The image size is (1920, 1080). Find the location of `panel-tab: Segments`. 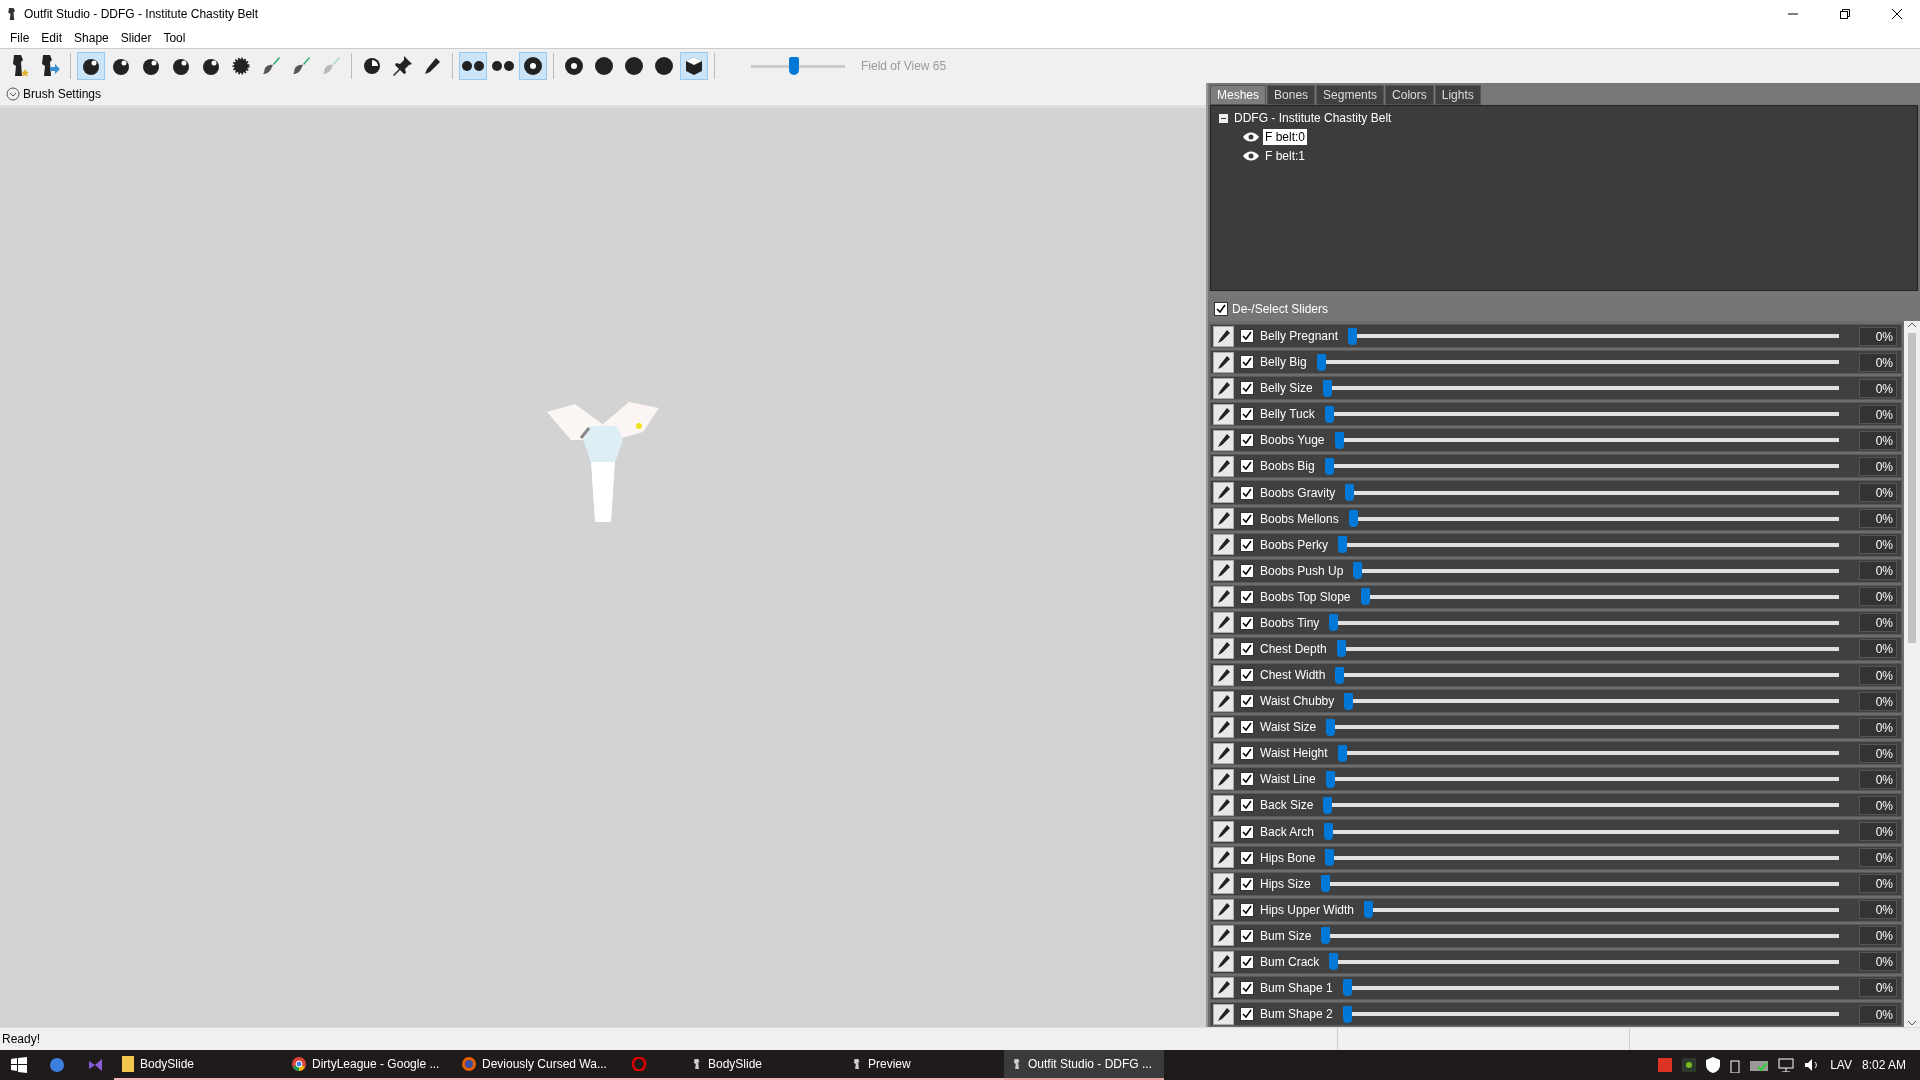

panel-tab: Segments is located at coordinates (1350, 95).